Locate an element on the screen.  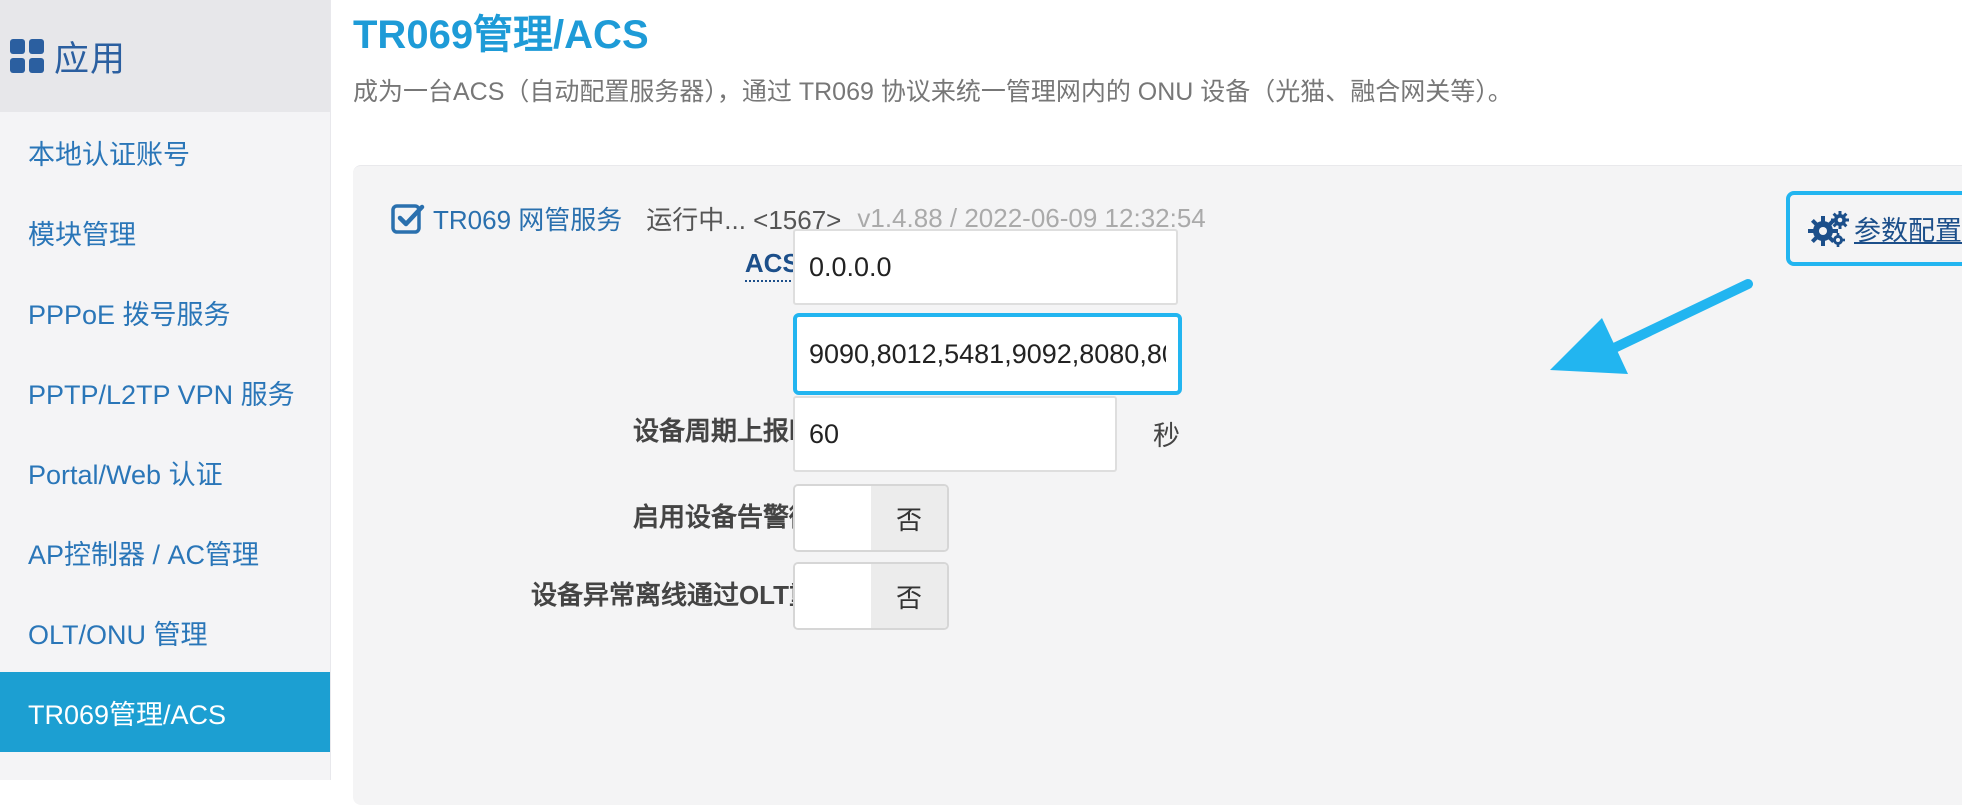
acs-address-input is located at coordinates (985, 267).